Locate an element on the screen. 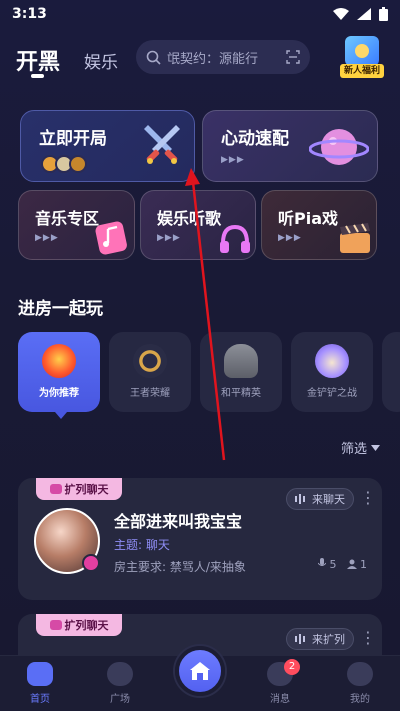  join-chat-label: 来扩列 is located at coordinates (328, 639).